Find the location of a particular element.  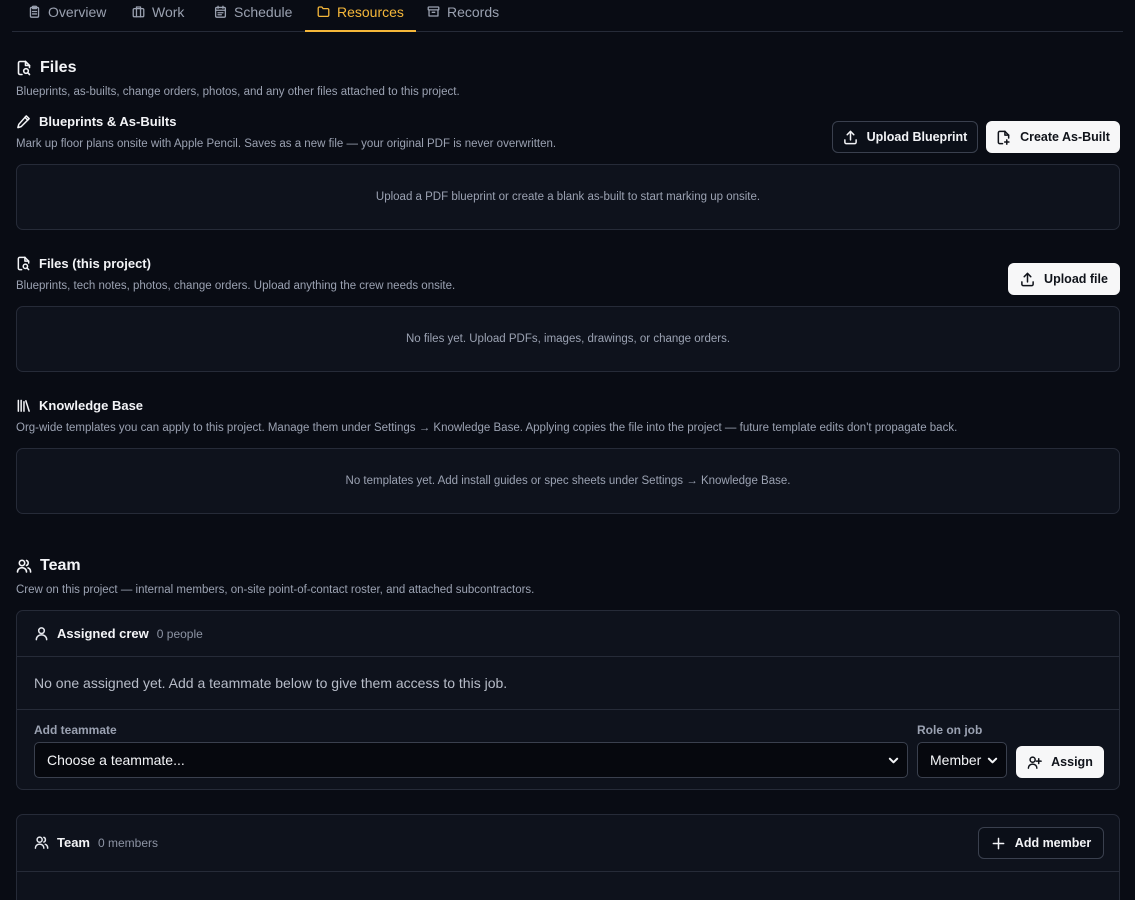

assigned-crew-title: Assigned crew is located at coordinates (103, 633).